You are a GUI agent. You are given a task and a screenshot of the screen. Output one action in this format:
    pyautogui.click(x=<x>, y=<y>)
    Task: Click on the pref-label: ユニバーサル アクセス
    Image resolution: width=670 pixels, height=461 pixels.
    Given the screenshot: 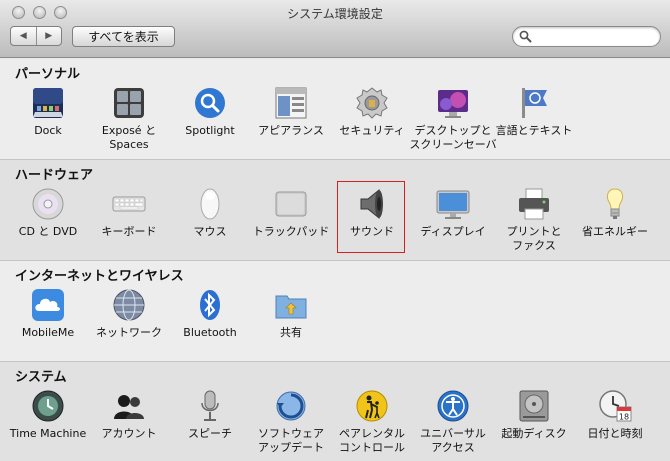 What is the action you would take?
    pyautogui.click(x=453, y=440)
    